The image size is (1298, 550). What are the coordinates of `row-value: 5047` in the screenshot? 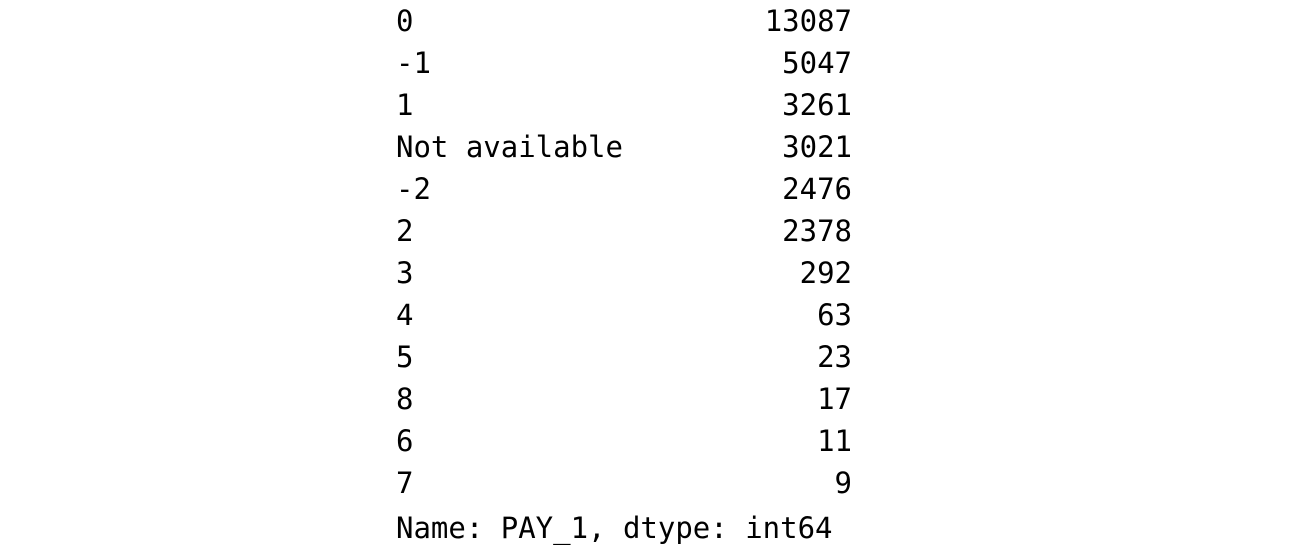 It's located at (817, 63).